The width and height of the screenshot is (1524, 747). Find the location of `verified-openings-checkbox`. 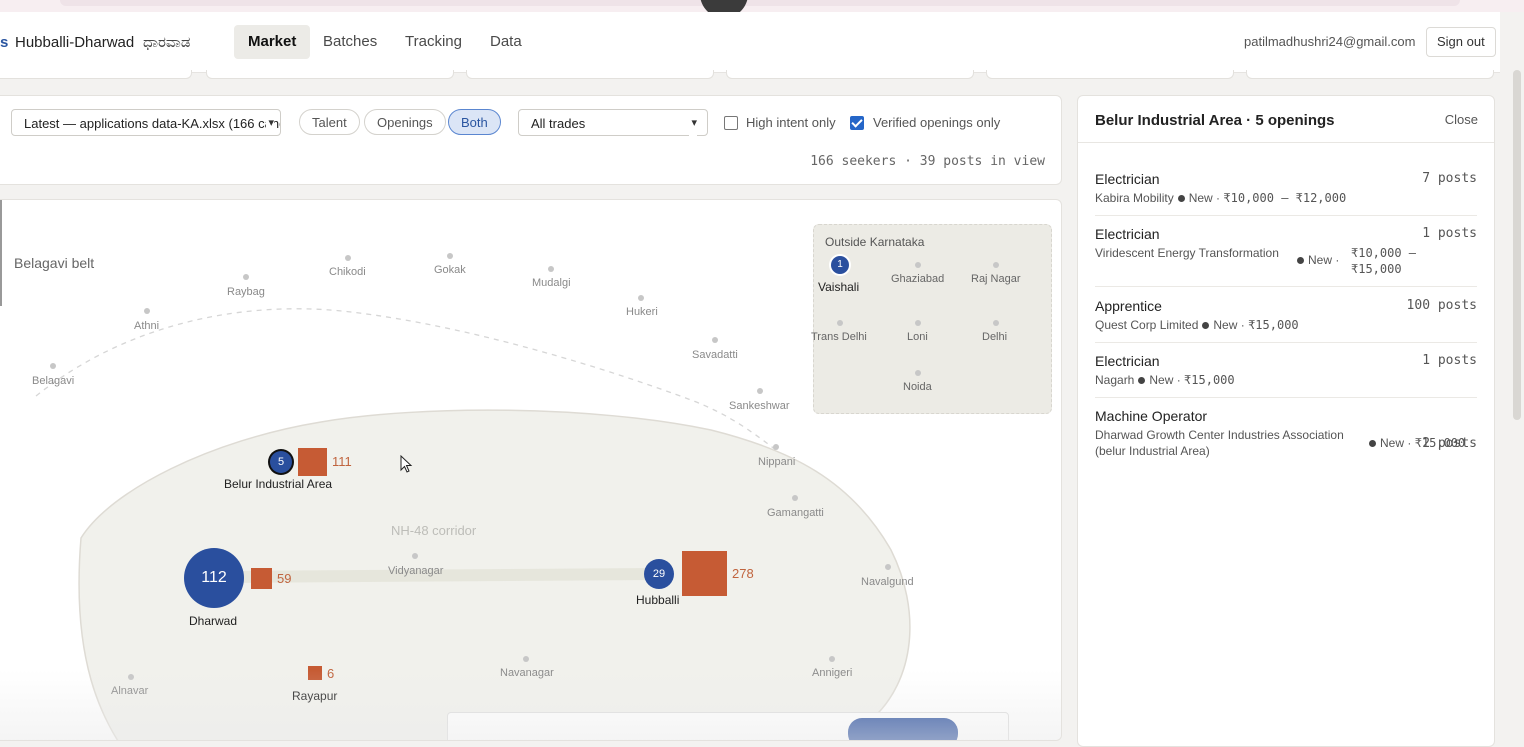

verified-openings-checkbox is located at coordinates (857, 123).